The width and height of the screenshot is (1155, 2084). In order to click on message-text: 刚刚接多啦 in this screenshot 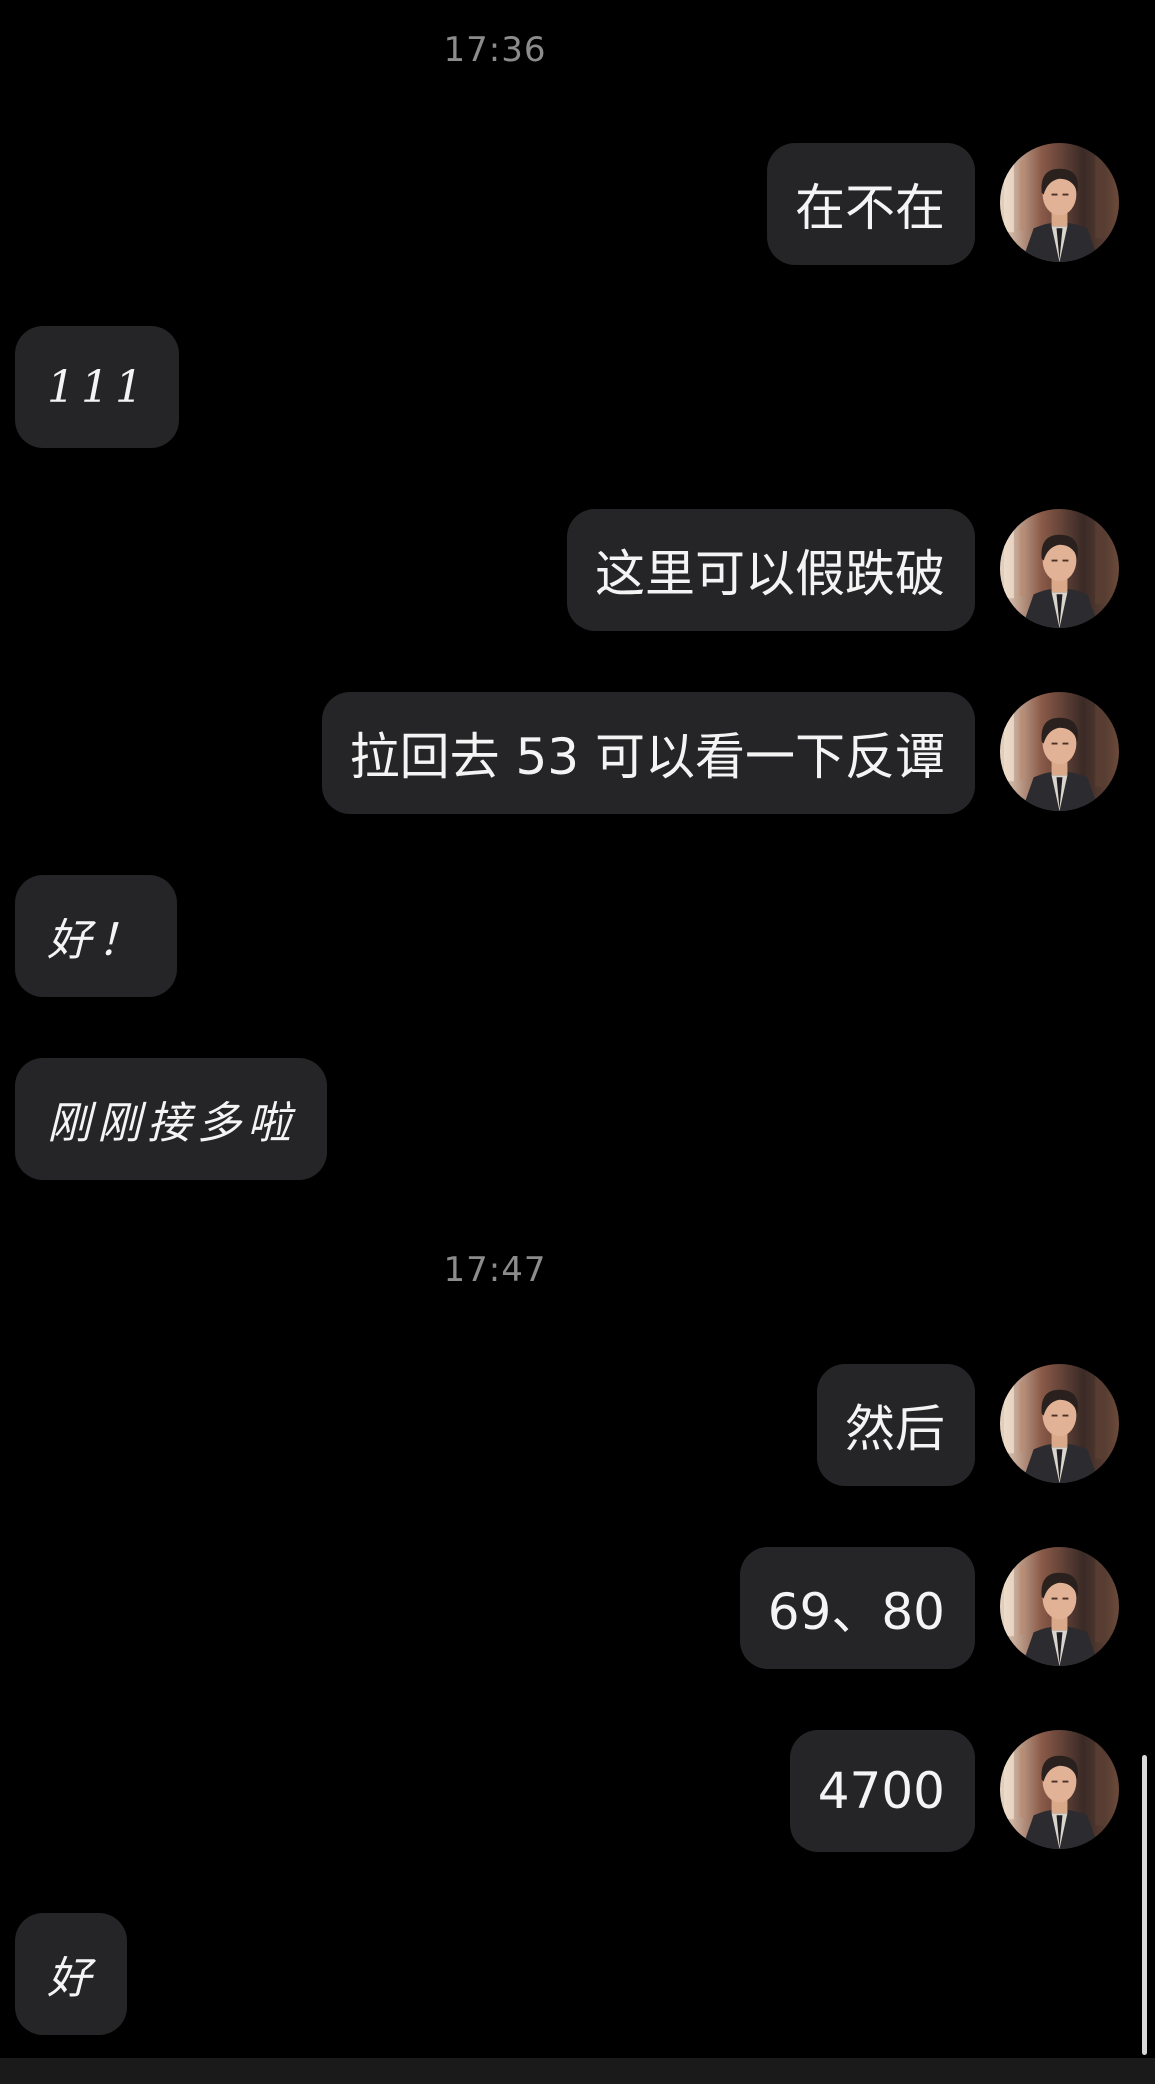, I will do `click(172, 1123)`.